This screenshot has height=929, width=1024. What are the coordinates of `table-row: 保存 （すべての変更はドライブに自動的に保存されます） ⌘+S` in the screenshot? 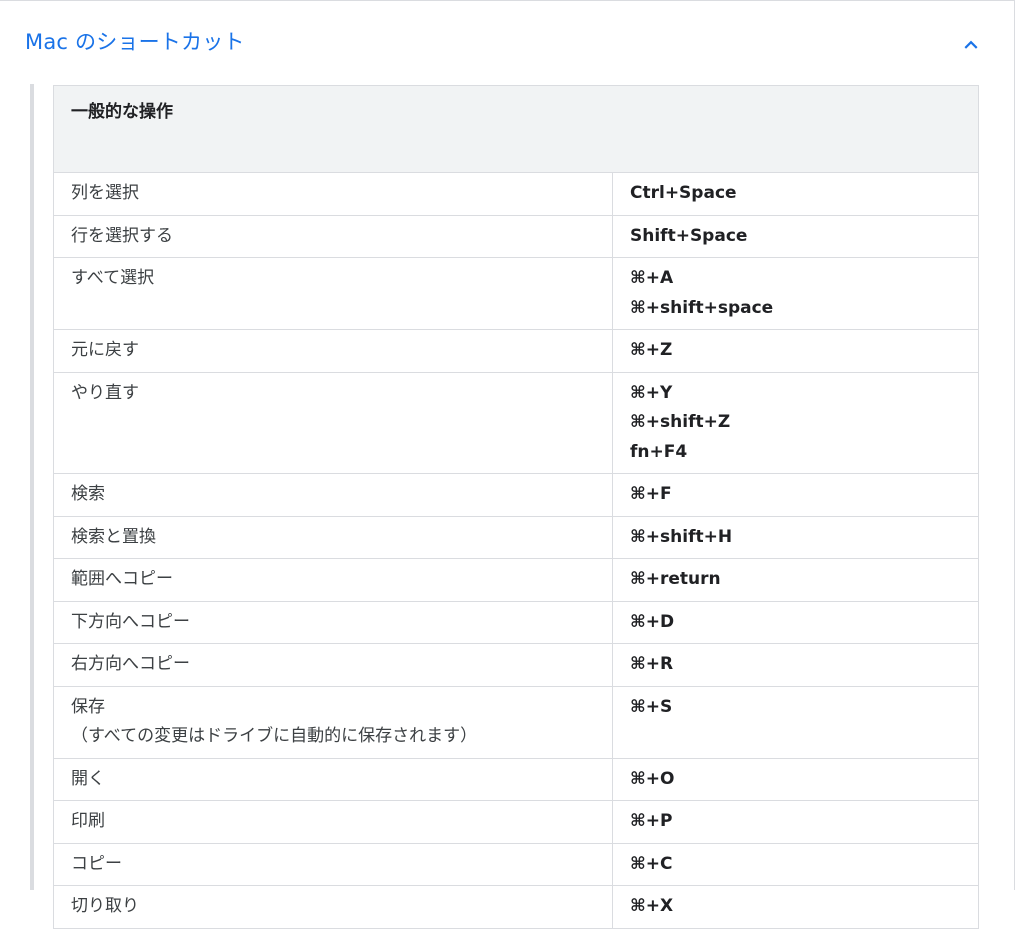 It's located at (516, 722).